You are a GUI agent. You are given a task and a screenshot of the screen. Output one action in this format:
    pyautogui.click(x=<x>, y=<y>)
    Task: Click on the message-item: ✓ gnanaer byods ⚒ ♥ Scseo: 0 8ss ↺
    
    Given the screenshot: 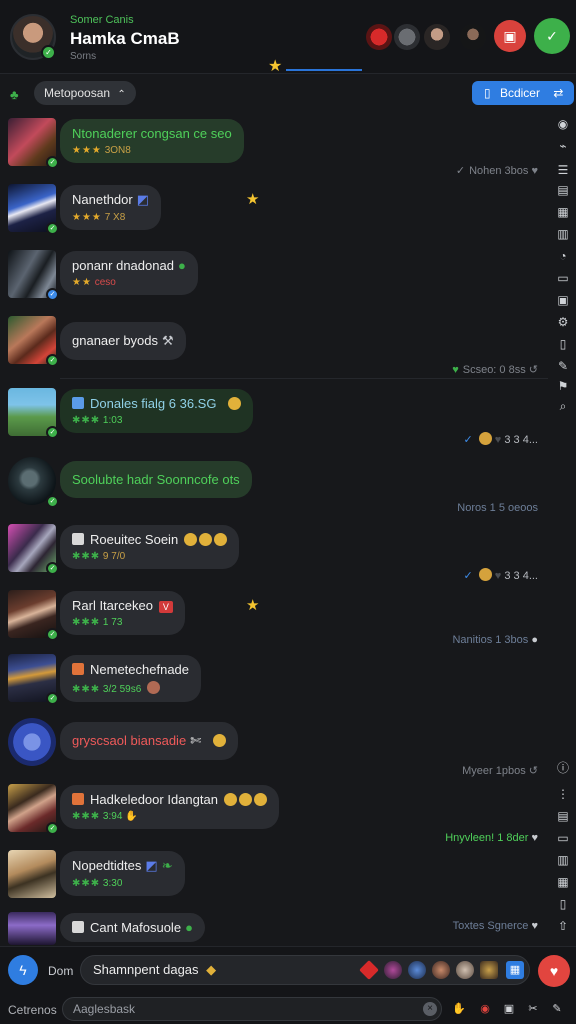 What is the action you would take?
    pyautogui.click(x=274, y=349)
    